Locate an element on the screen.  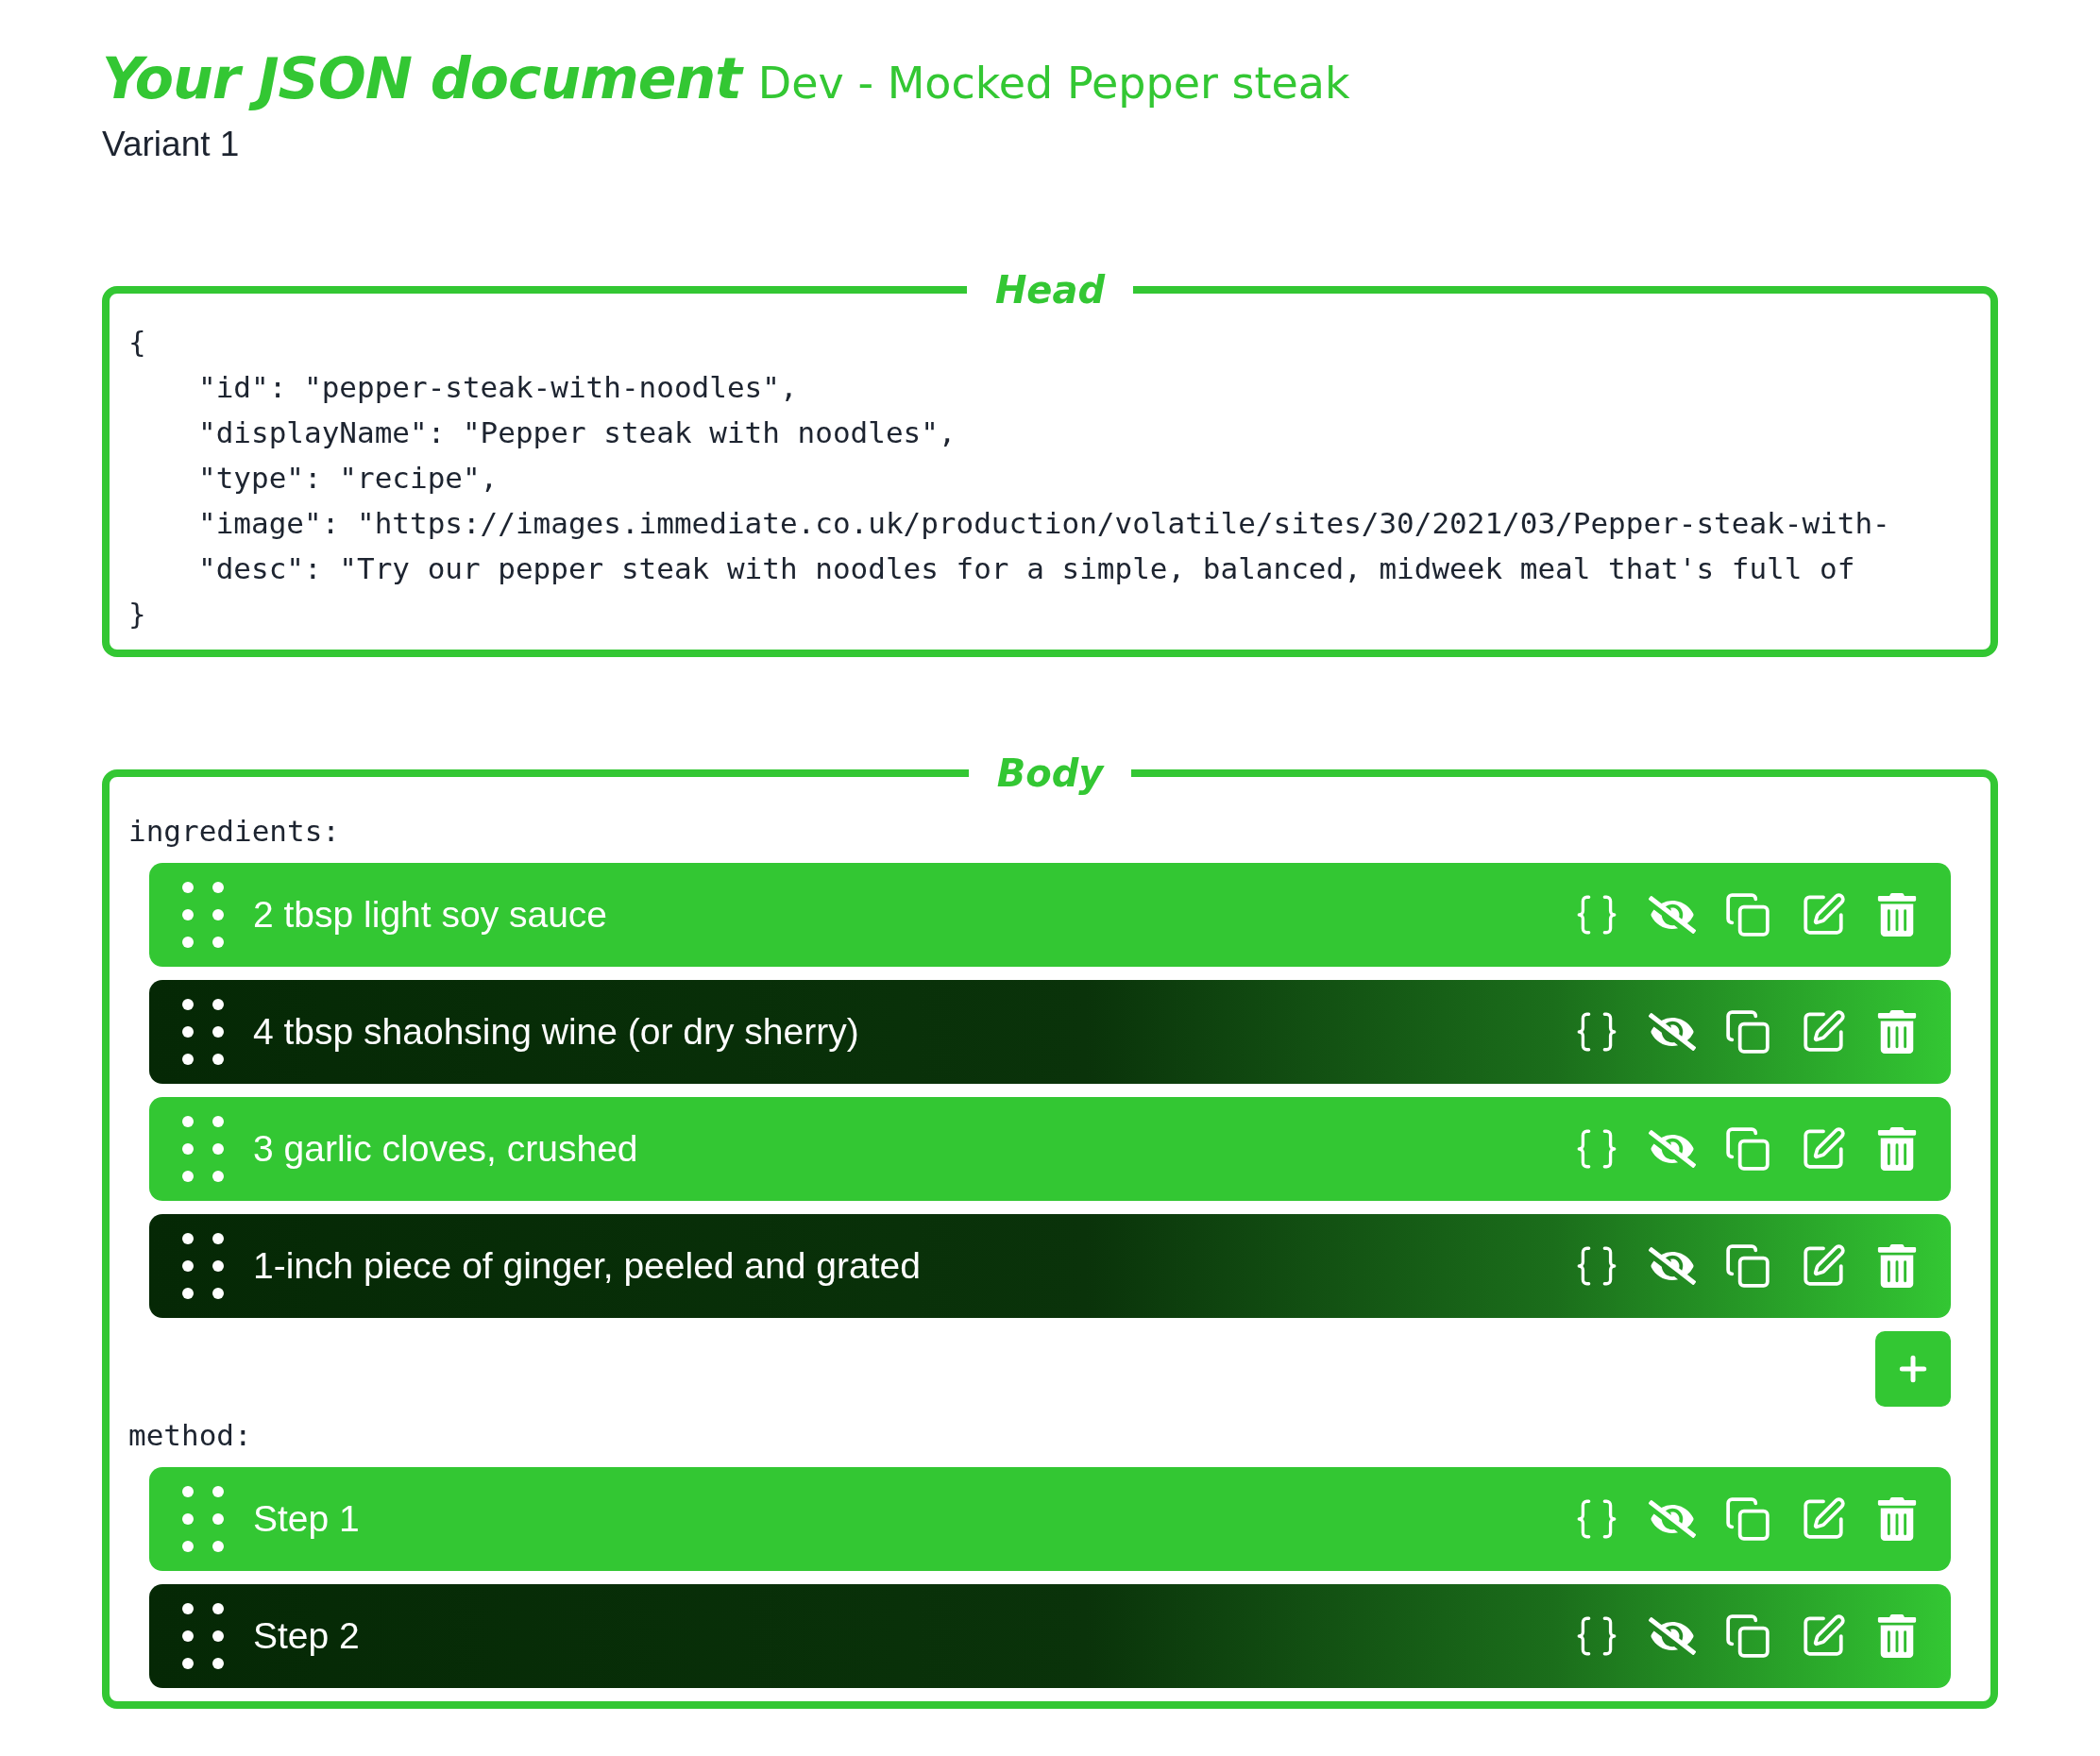
panel-legend: Body is located at coordinates (1050, 773).